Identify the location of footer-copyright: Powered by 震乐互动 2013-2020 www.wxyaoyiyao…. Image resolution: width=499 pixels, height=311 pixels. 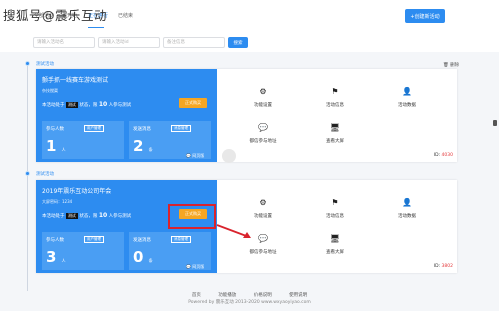
(249, 302).